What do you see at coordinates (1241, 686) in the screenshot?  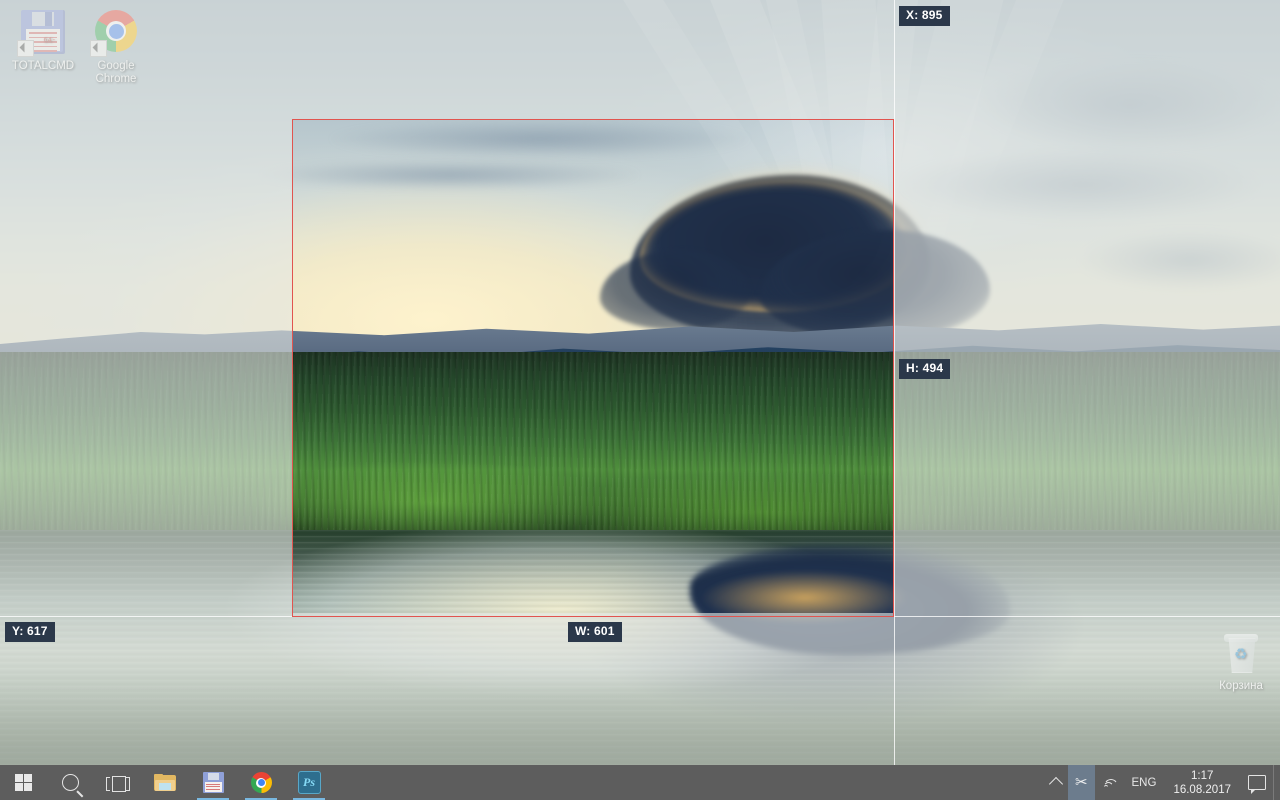 I see `desktop-icon-label: Корзина` at bounding box center [1241, 686].